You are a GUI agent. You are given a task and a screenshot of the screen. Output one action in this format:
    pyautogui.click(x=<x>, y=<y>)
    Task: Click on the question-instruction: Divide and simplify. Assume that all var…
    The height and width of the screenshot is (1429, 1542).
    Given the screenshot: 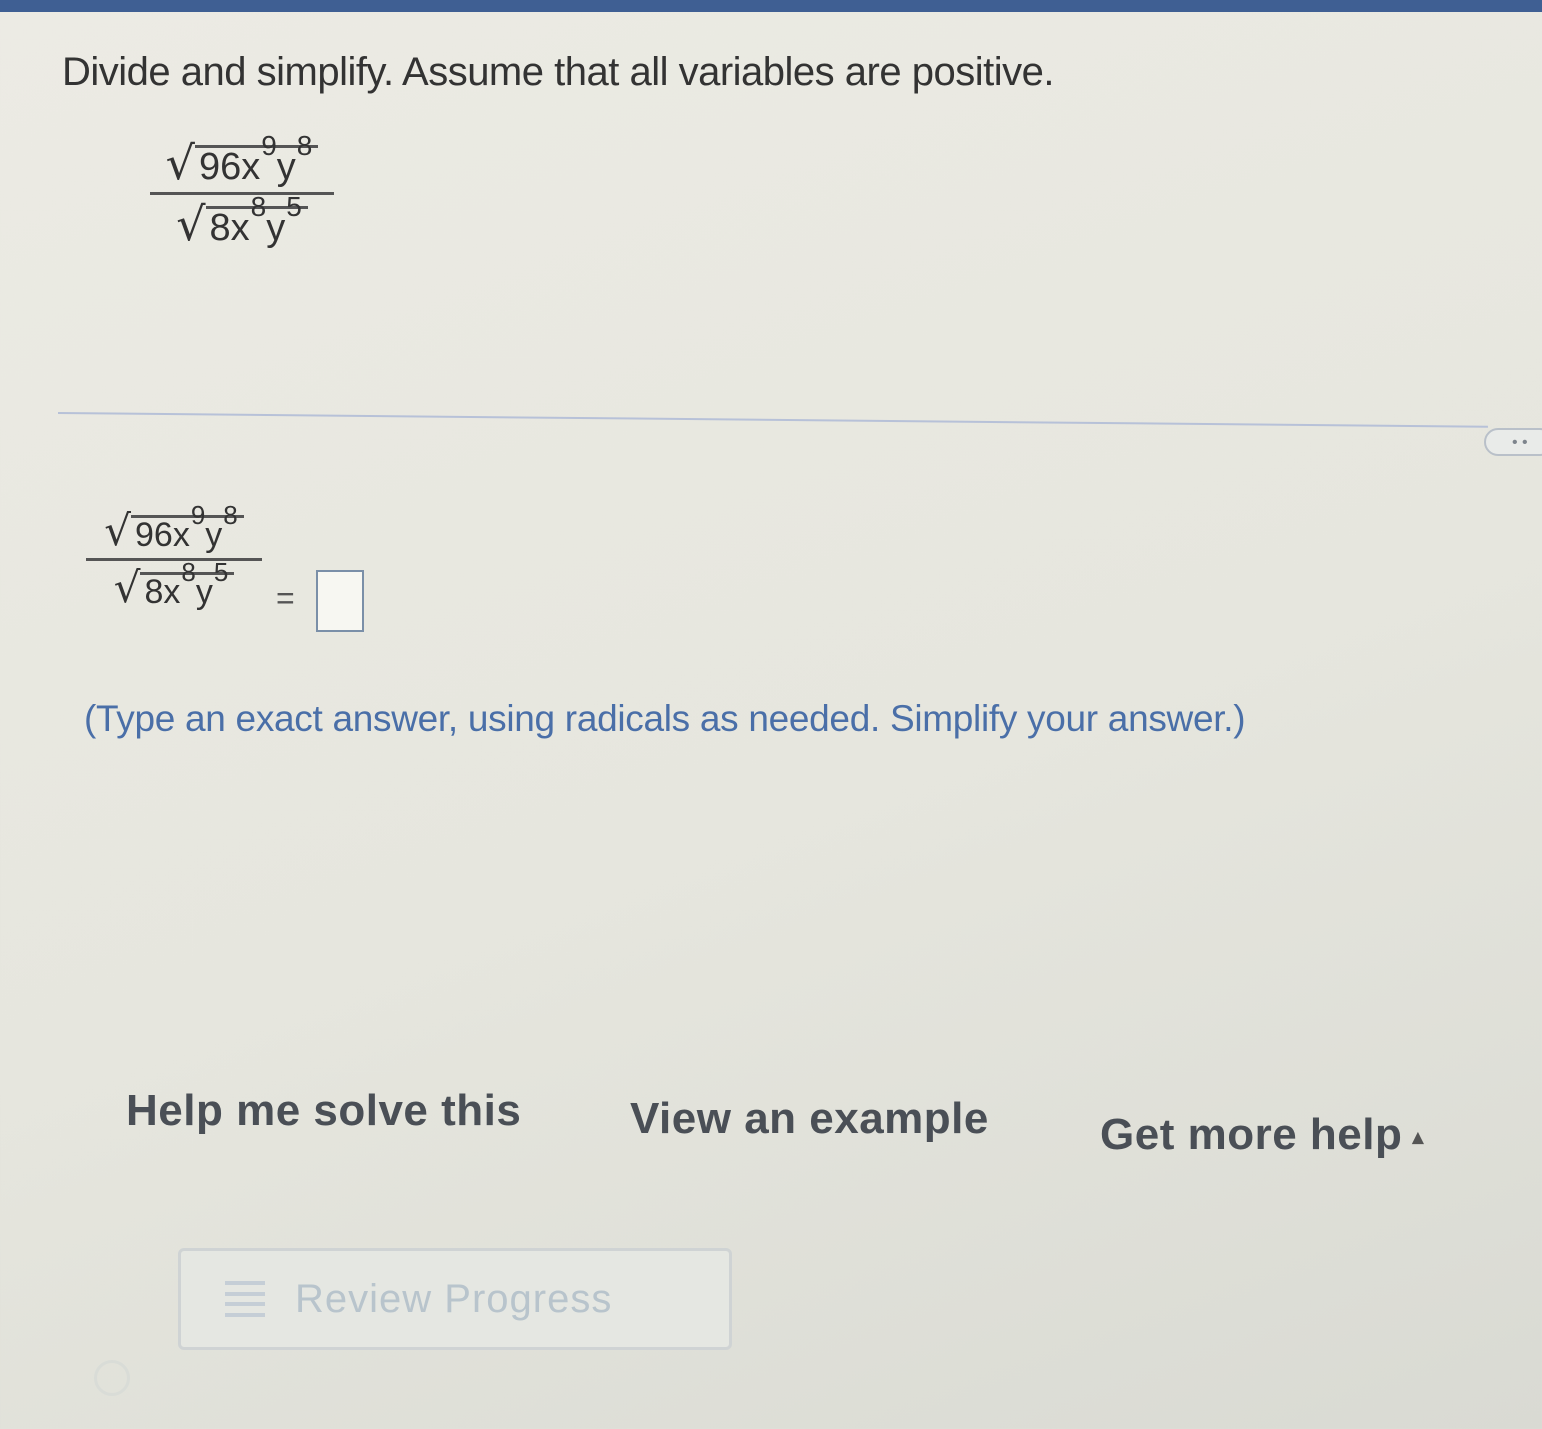 What is the action you would take?
    pyautogui.click(x=558, y=72)
    